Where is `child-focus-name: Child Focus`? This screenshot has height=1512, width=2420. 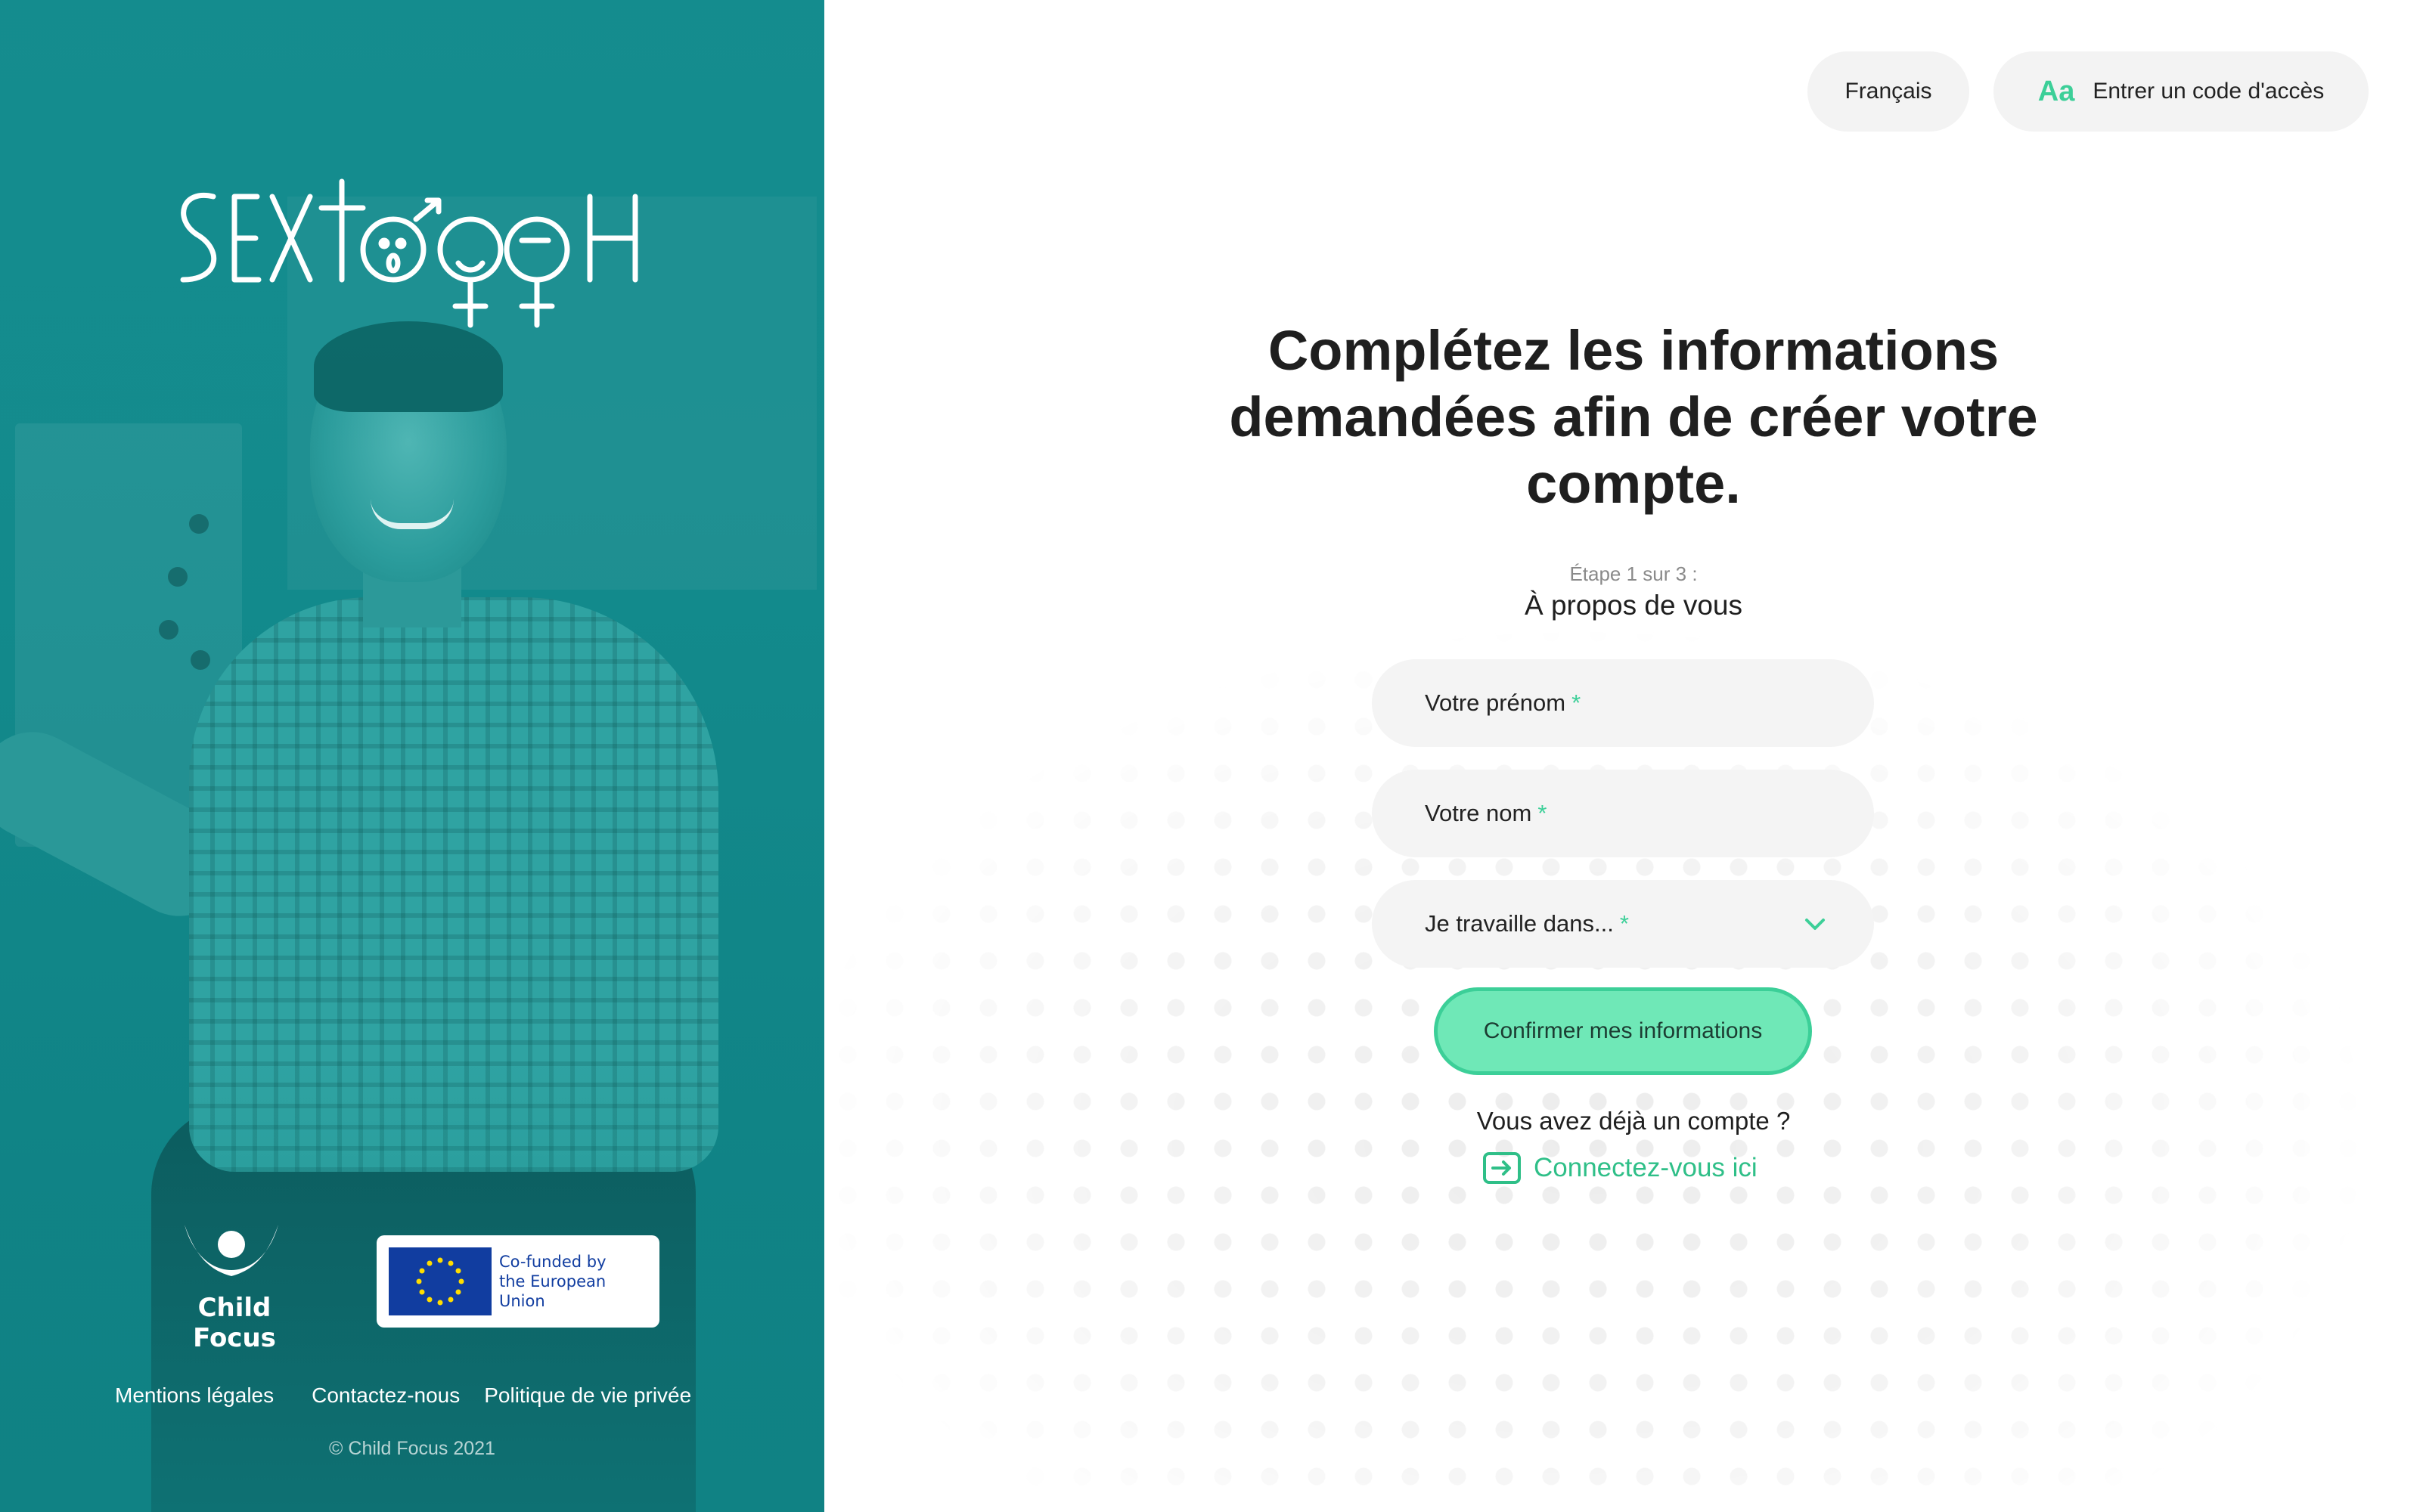 child-focus-name: Child Focus is located at coordinates (234, 1323).